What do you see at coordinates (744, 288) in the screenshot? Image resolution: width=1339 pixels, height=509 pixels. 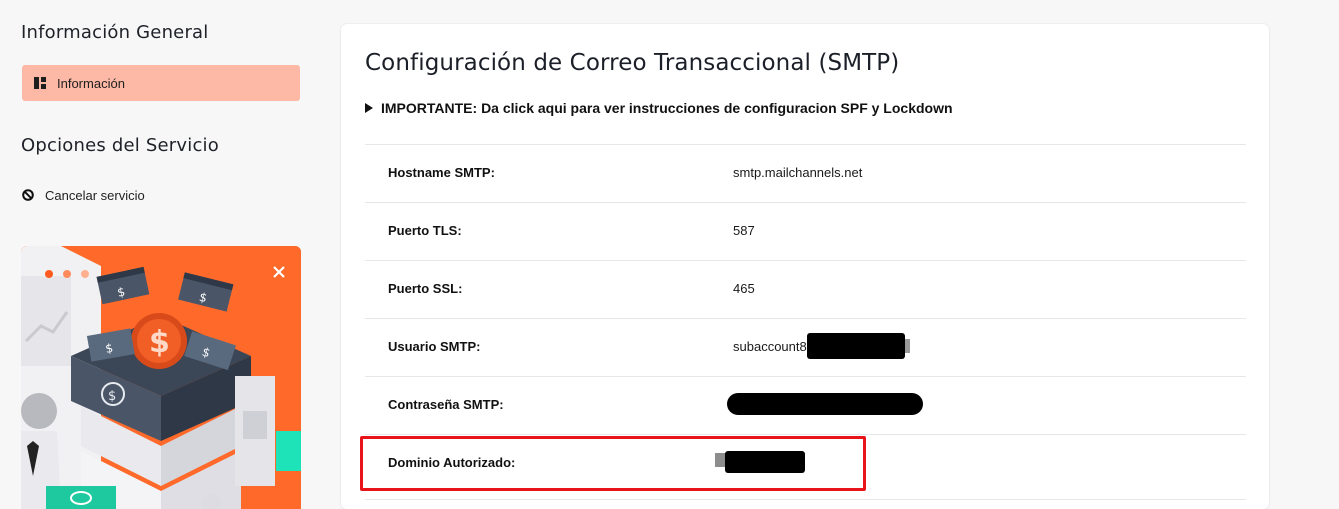 I see `row-value: 465` at bounding box center [744, 288].